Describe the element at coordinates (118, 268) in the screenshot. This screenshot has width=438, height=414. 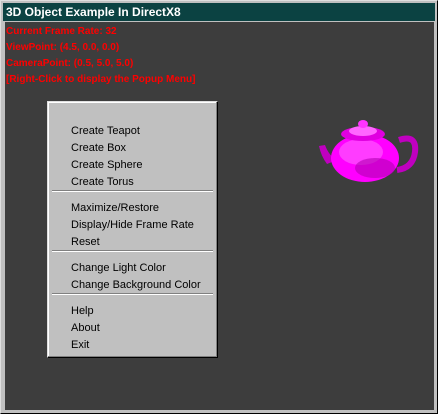
I see `menu-item-change-light-color: Change Light Color` at that location.